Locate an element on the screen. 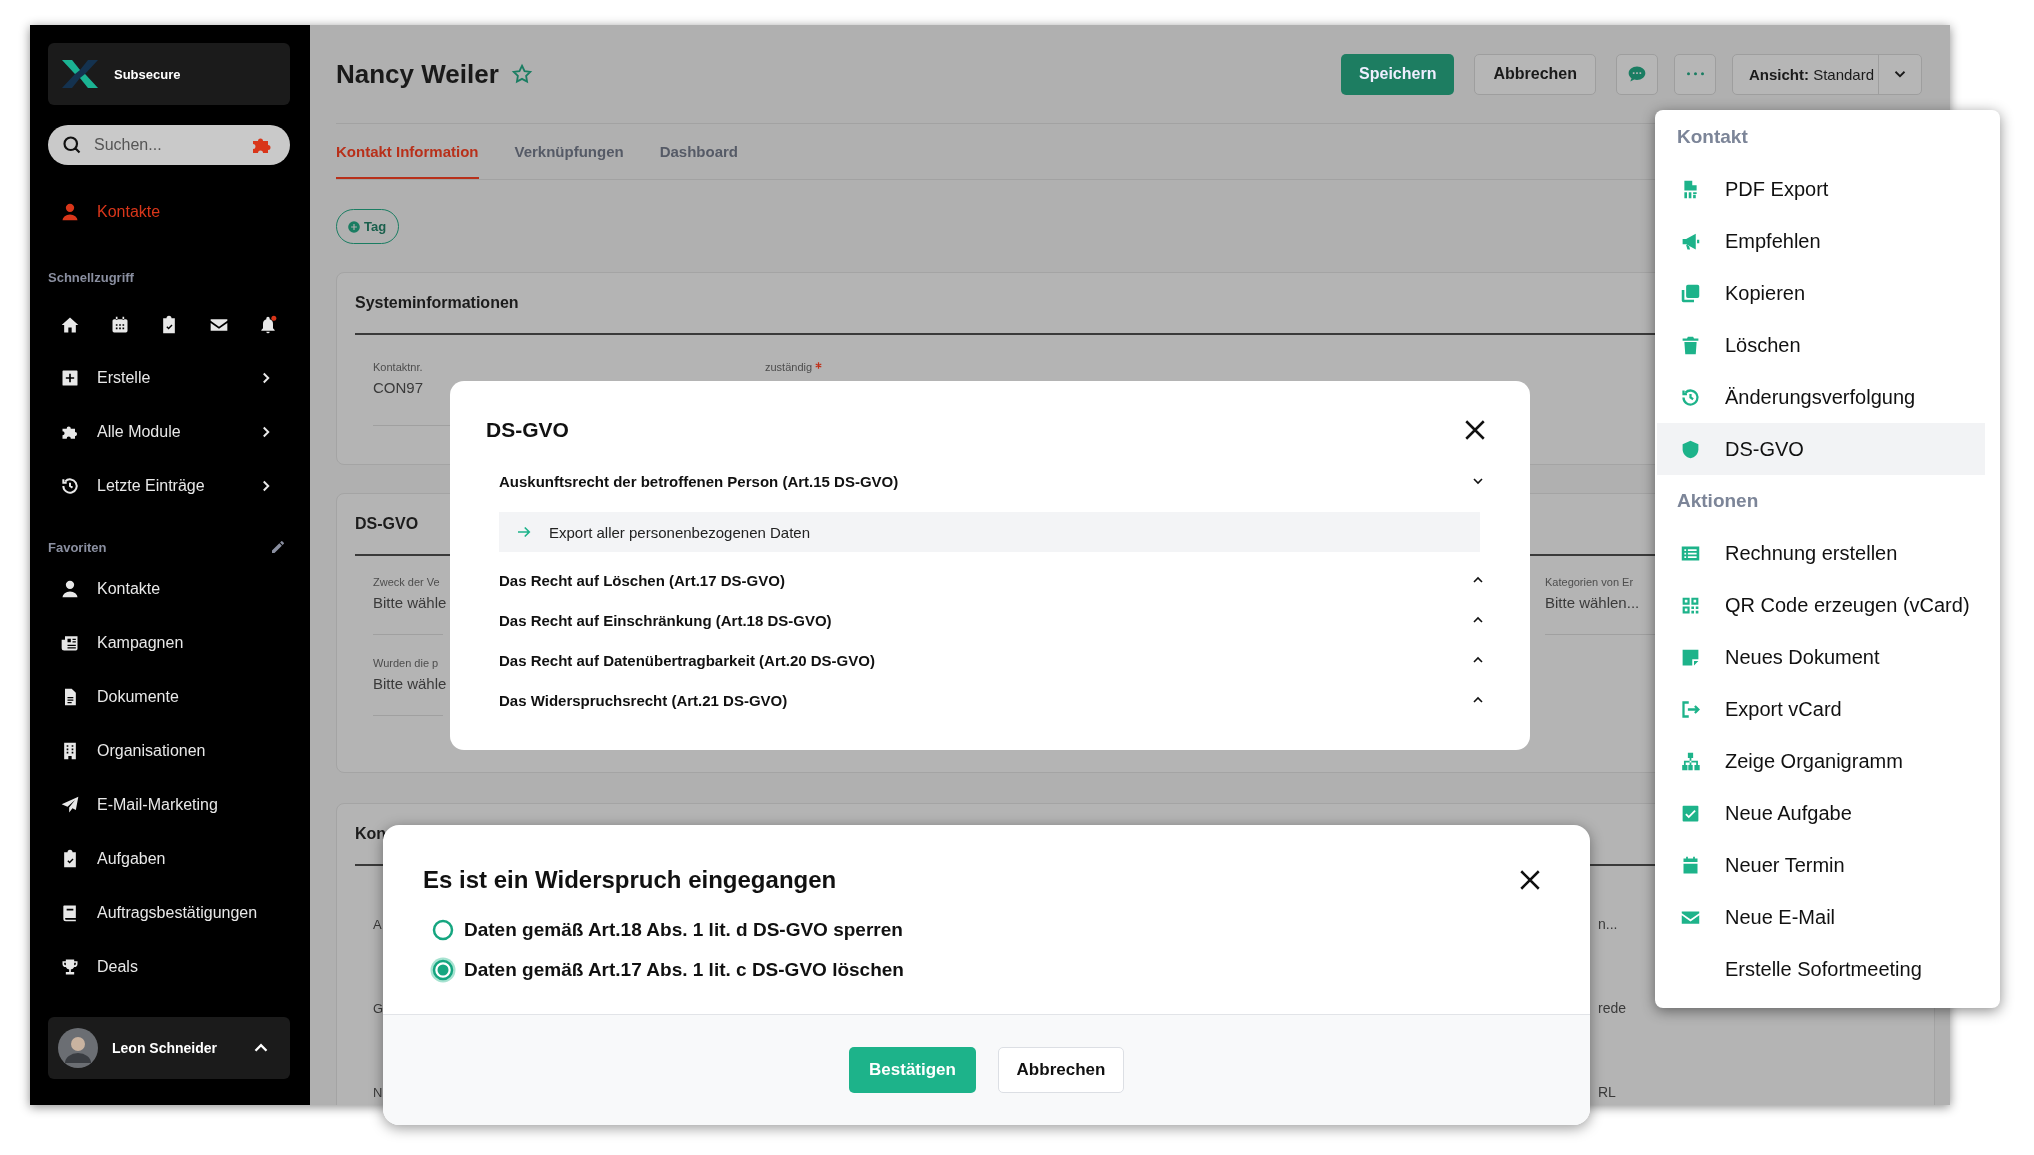 The image size is (2034, 1155). view-dropdown: Ansicht: Standard is located at coordinates (1827, 74).